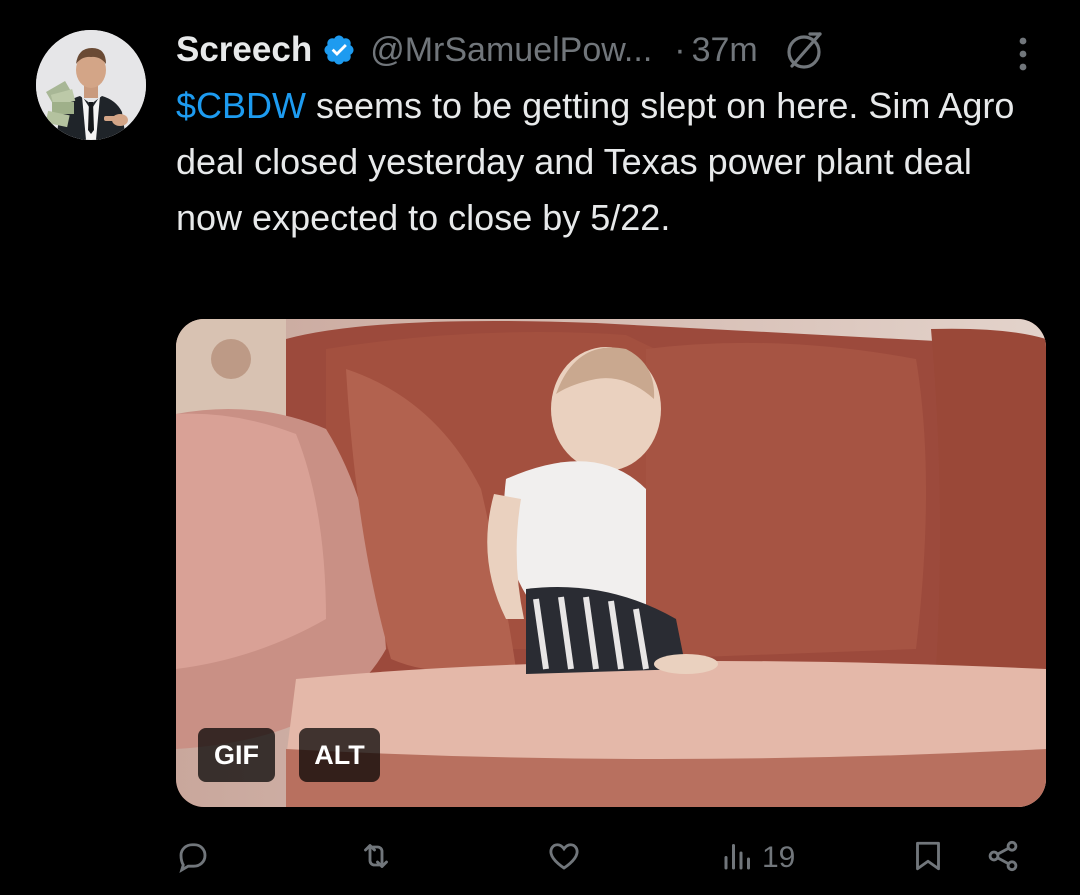 The image size is (1080, 895). I want to click on views-icon, so click(738, 858).